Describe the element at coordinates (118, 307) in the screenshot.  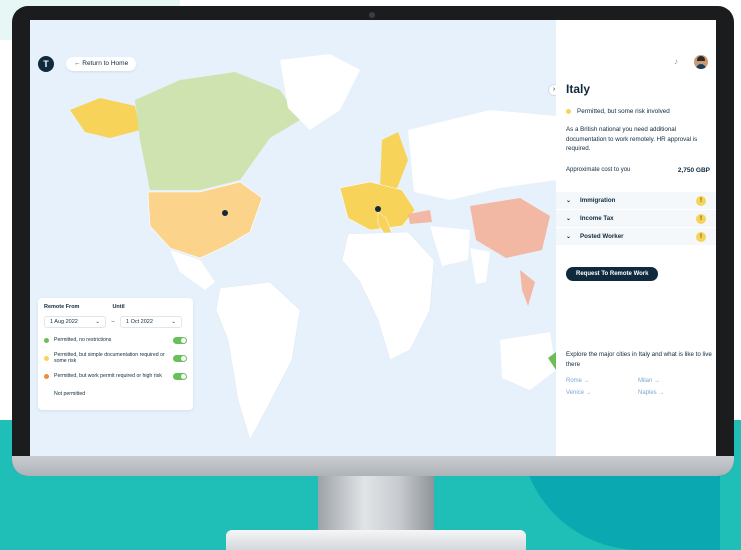
I see `until-label: Until` at that location.